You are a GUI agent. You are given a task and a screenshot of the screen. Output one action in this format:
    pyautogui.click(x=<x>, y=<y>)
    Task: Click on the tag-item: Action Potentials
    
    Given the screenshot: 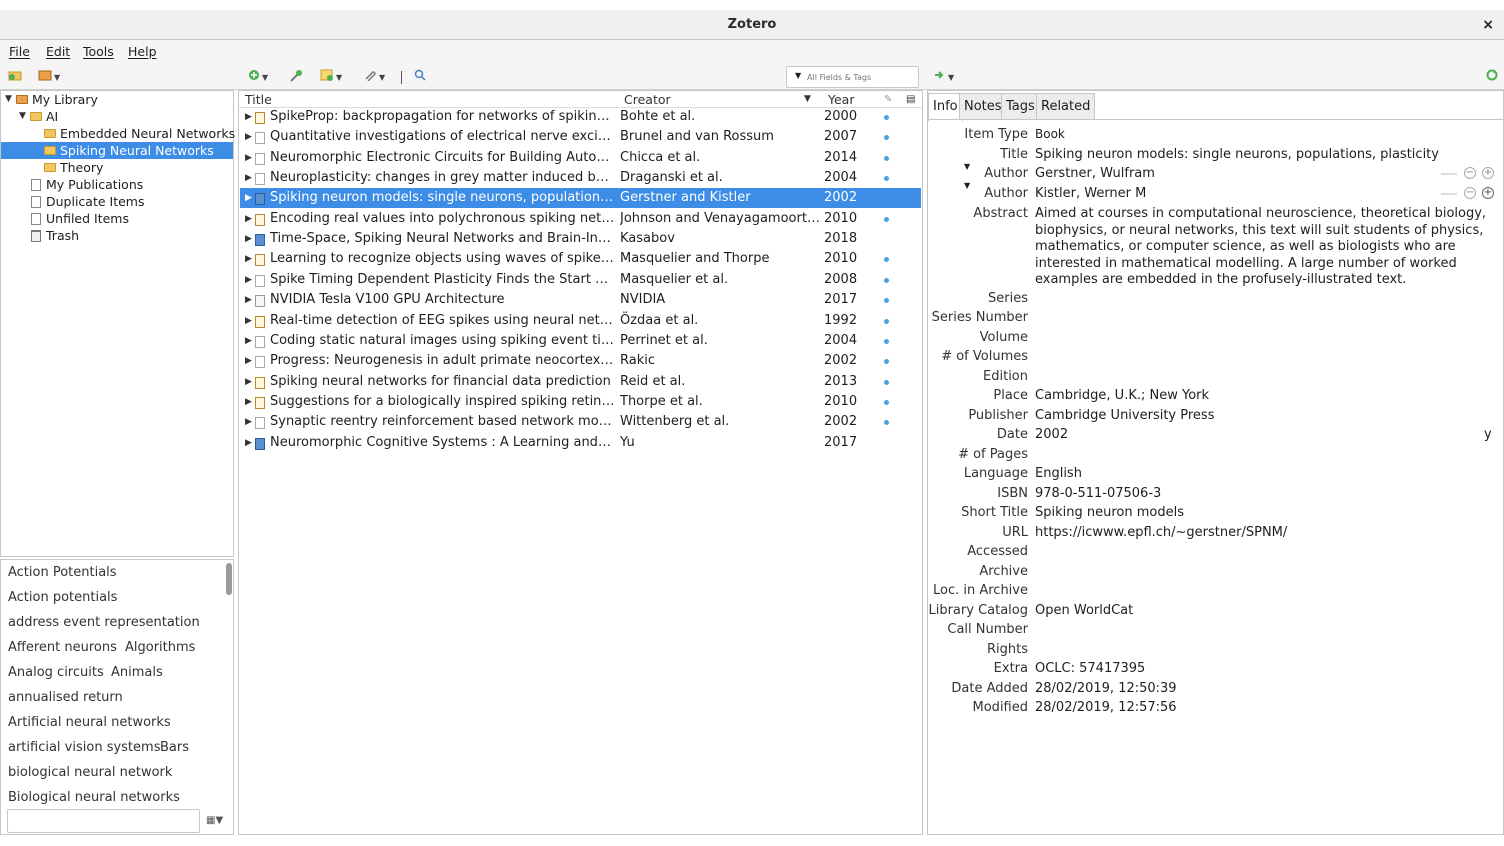 What is the action you would take?
    pyautogui.click(x=62, y=572)
    